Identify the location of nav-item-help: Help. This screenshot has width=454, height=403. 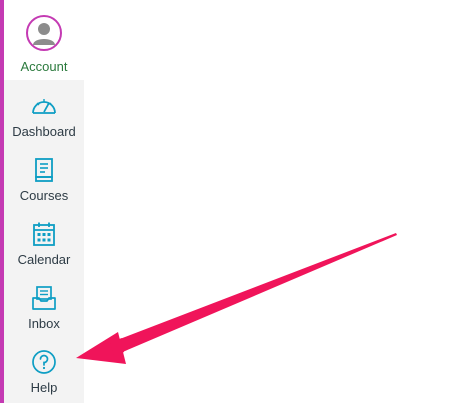
(44, 371).